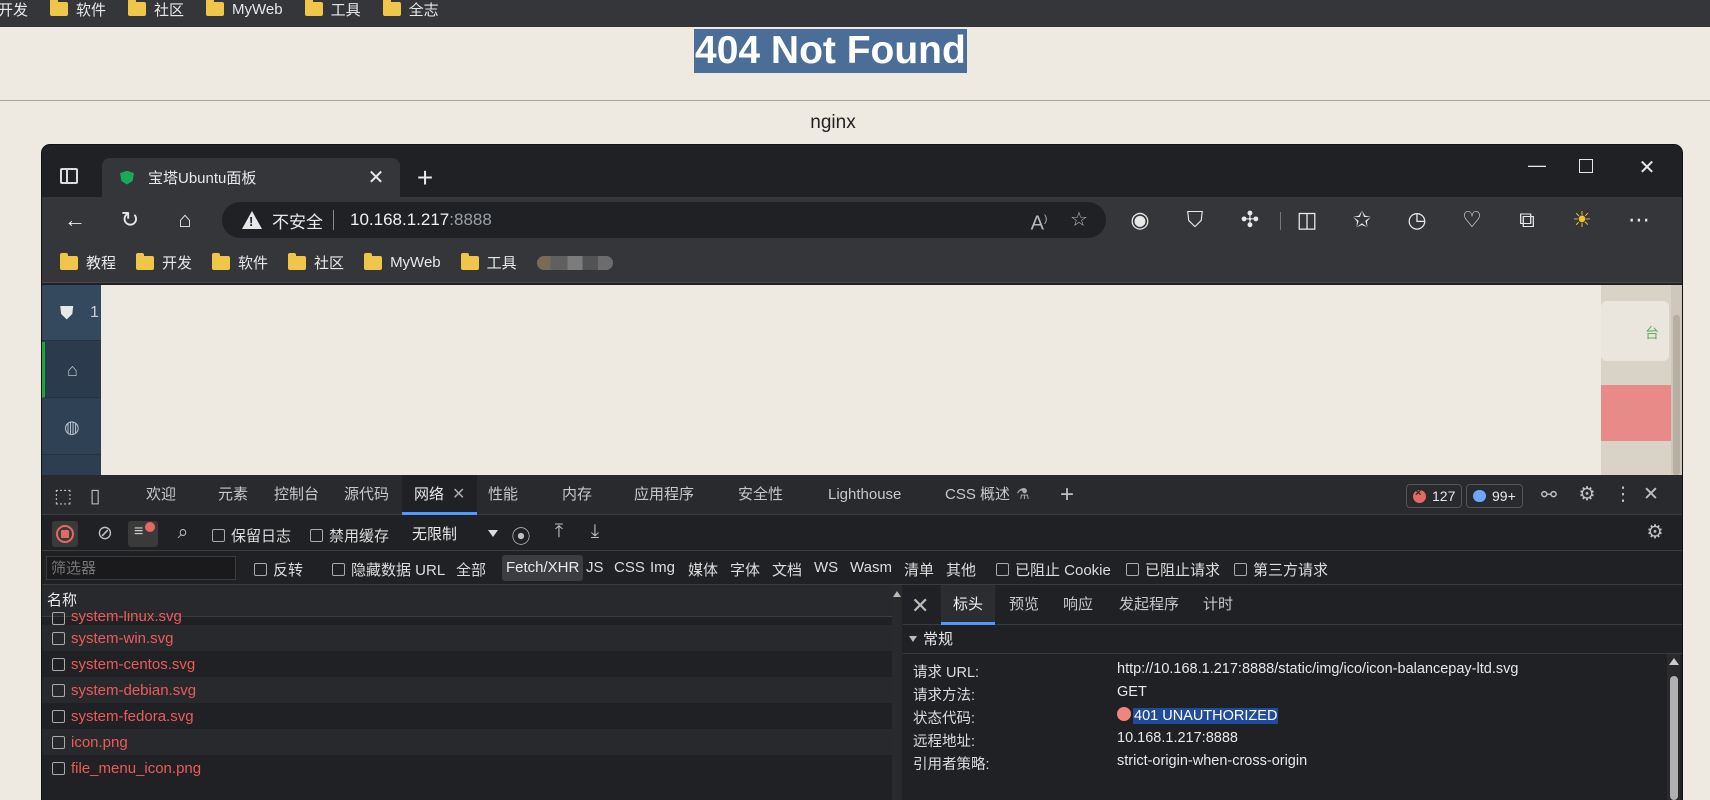 This screenshot has width=1710, height=800. I want to click on disable-cache-checkbox: 禁用缓存, so click(349, 535).